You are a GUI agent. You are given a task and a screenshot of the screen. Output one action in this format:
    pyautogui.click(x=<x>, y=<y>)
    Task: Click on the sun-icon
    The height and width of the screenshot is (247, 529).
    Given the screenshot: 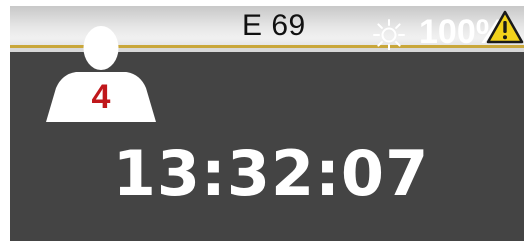 What is the action you would take?
    pyautogui.click(x=389, y=34)
    